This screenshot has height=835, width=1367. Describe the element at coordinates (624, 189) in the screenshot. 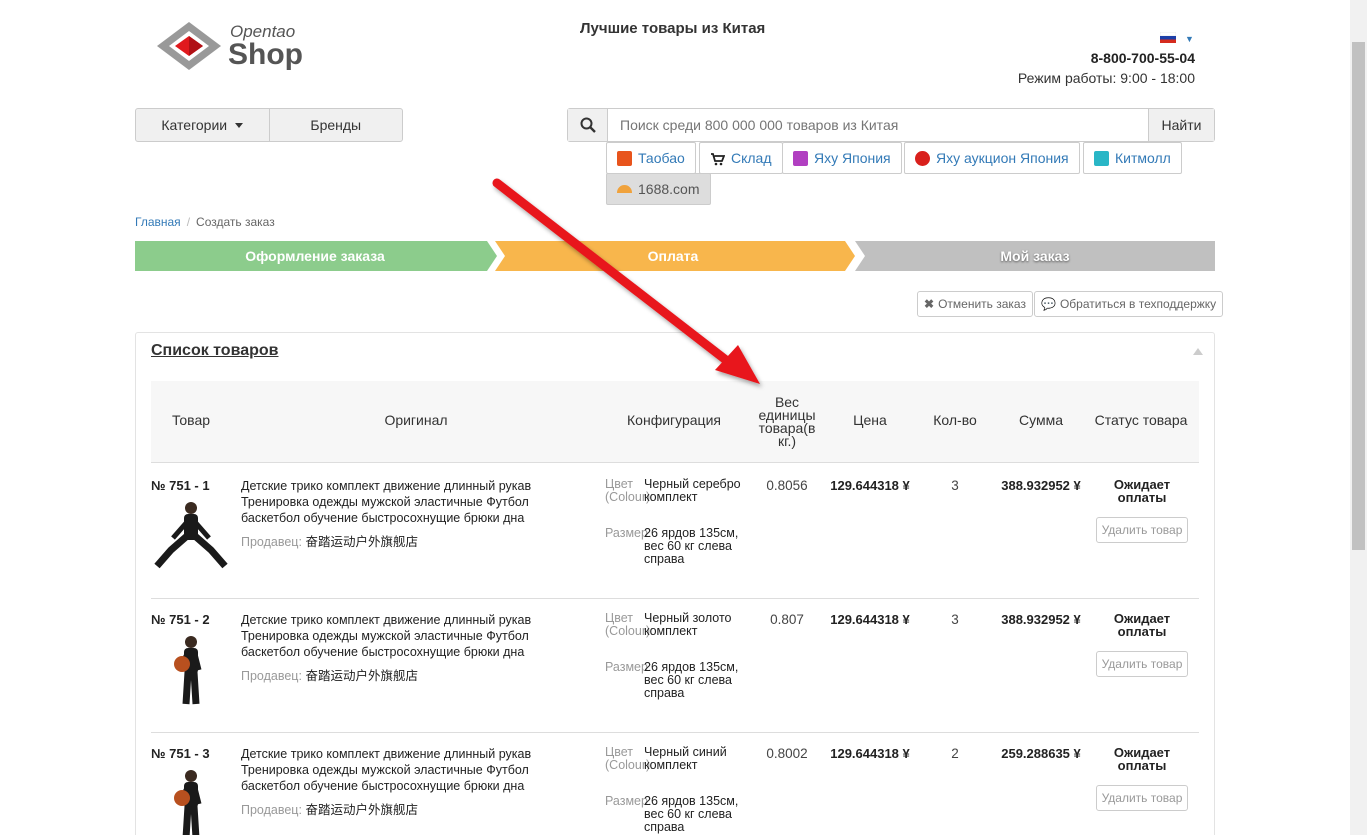

I see `1688-icon` at that location.